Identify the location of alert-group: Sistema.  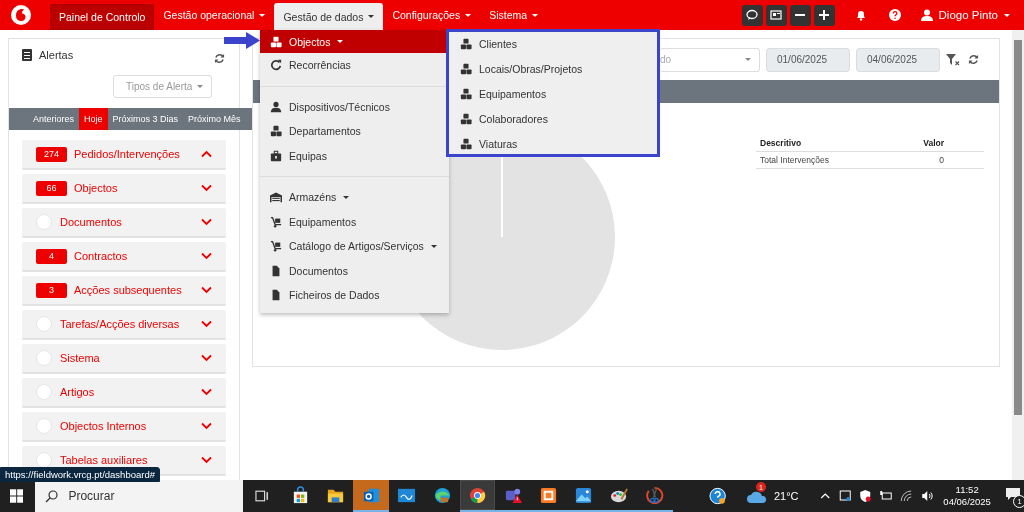
(124, 359).